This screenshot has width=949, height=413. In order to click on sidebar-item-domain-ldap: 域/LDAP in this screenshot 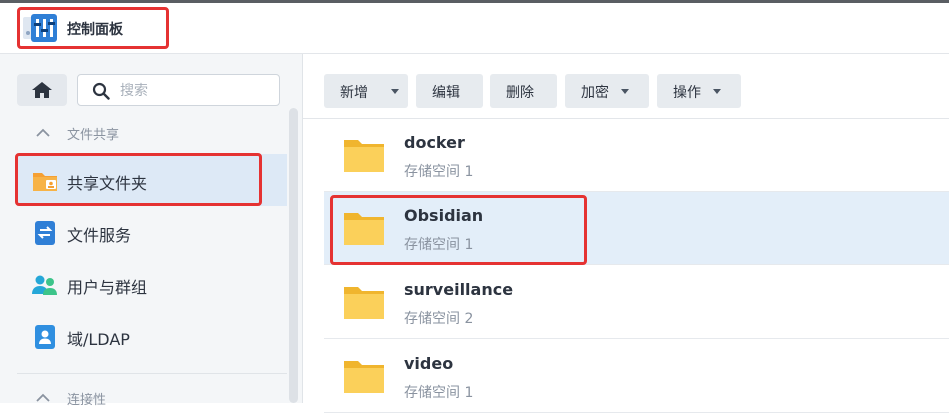, I will do `click(152, 336)`.